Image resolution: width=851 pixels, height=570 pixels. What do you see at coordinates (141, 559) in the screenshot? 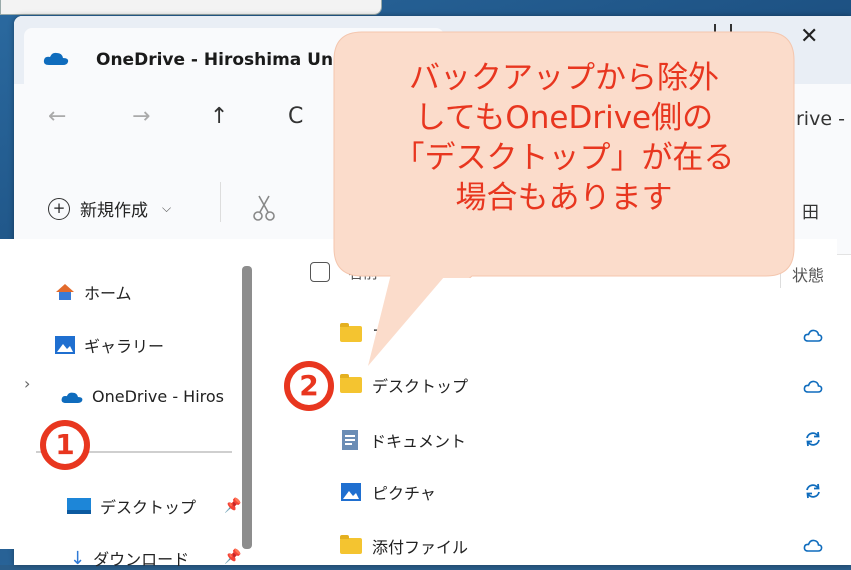
I see `sidebar-item-label: ダウンロード` at bounding box center [141, 559].